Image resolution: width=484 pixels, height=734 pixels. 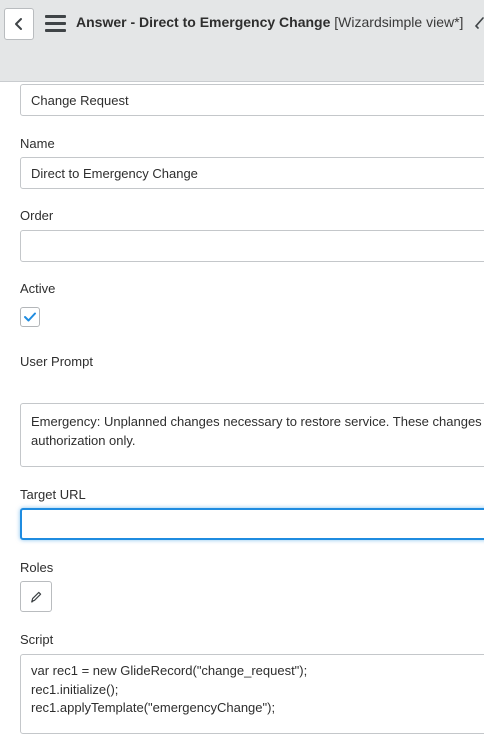 I want to click on name-value: Direct to Emergency Change, so click(x=114, y=173).